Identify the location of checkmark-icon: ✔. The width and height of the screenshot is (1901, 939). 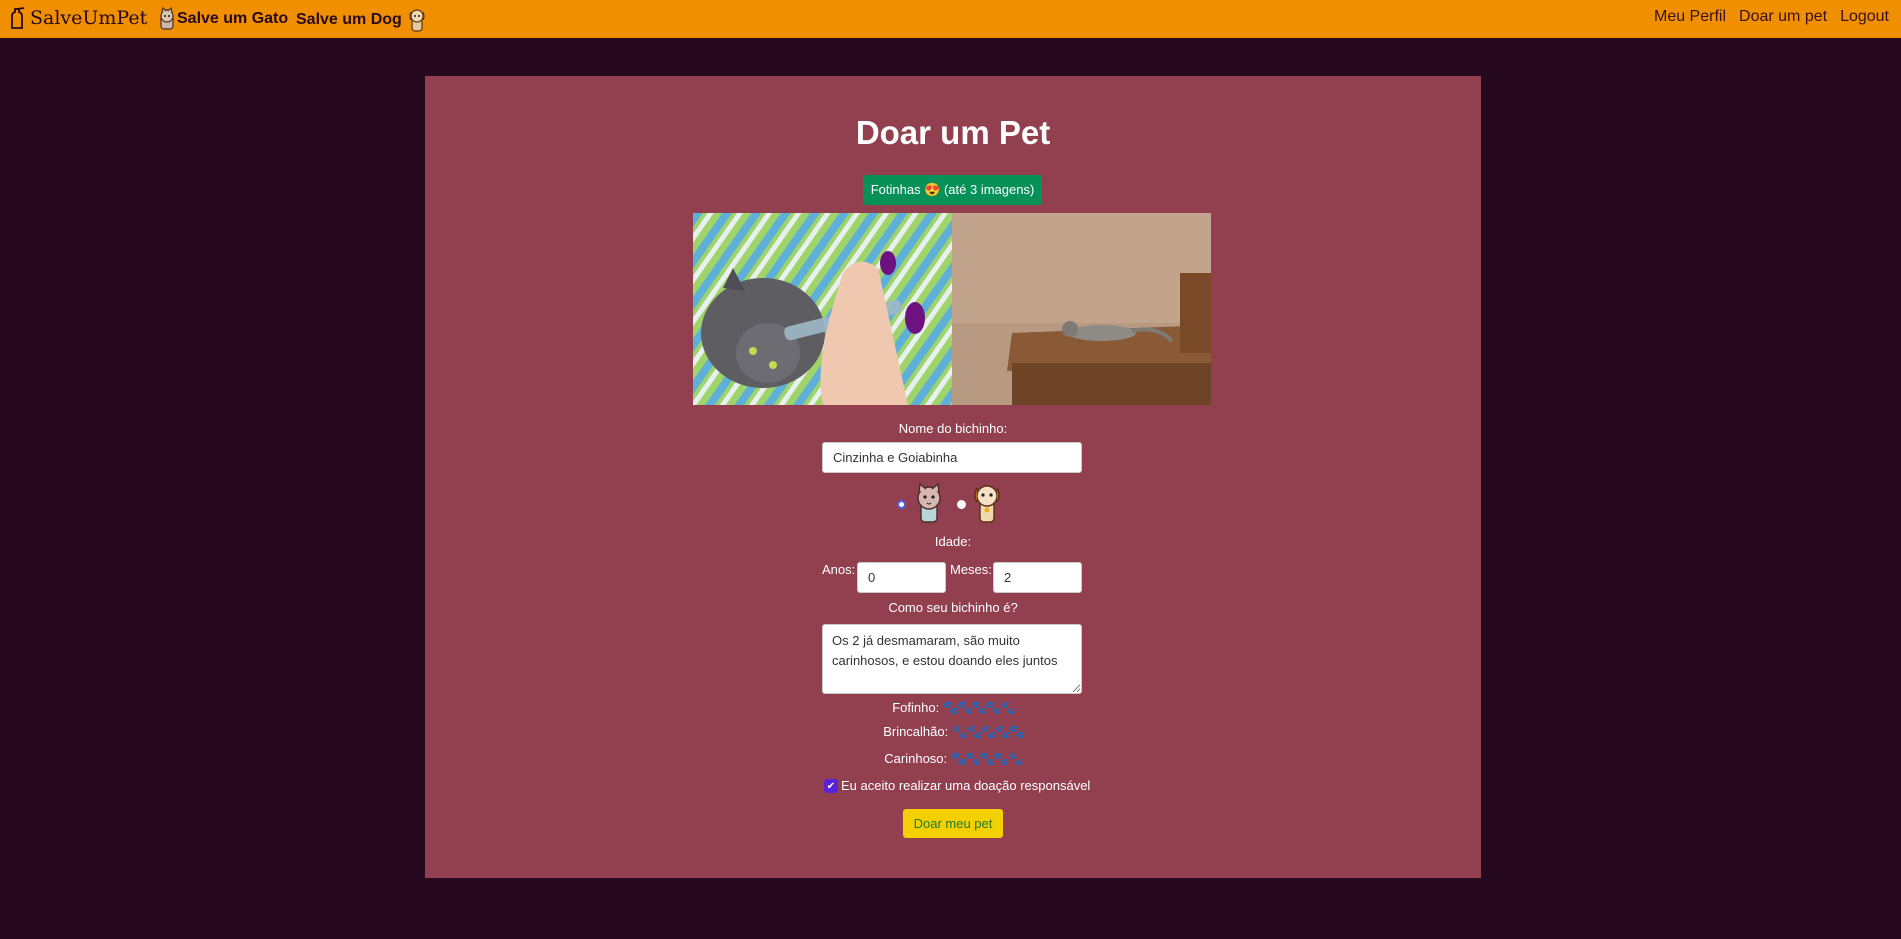
(831, 786).